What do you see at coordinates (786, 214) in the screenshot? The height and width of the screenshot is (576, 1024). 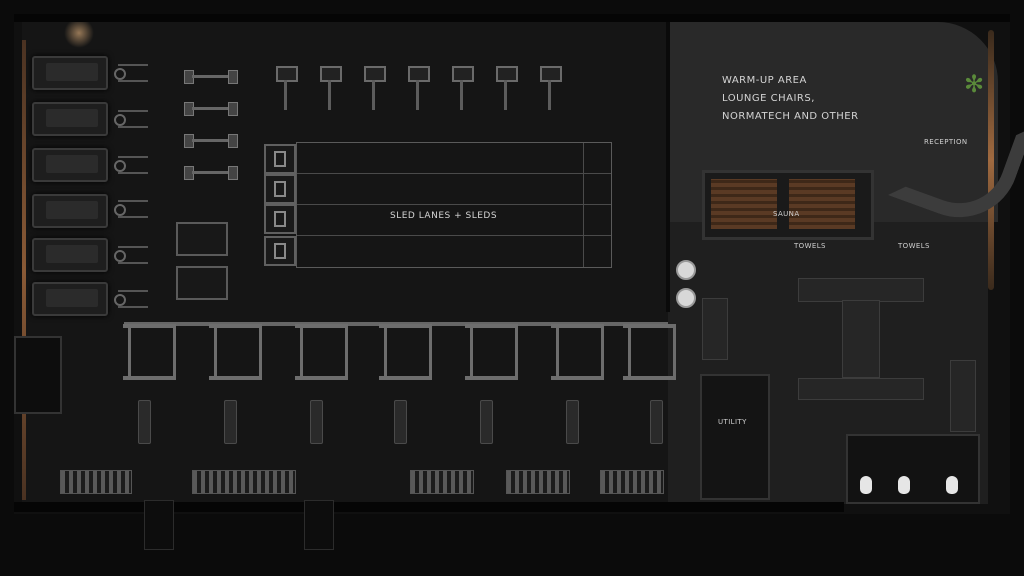 I see `sauna-label: SAUNA` at bounding box center [786, 214].